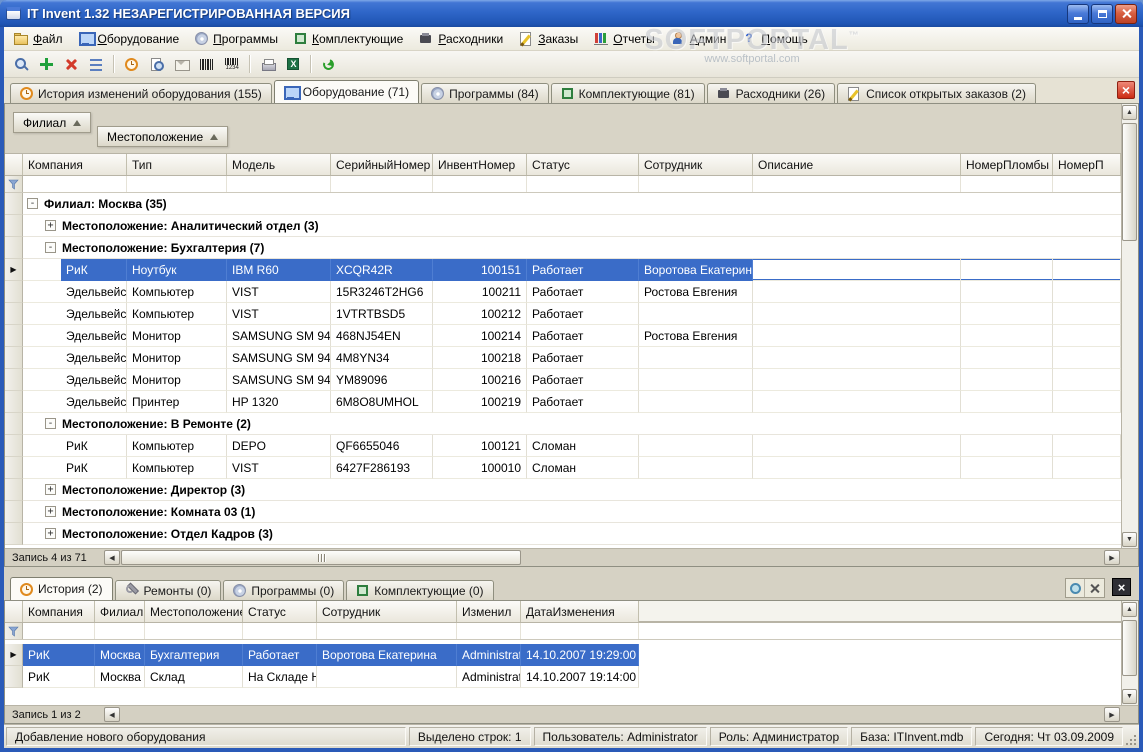 The height and width of the screenshot is (752, 1143). I want to click on tab-history: История изменений оборудования (155), so click(141, 93).